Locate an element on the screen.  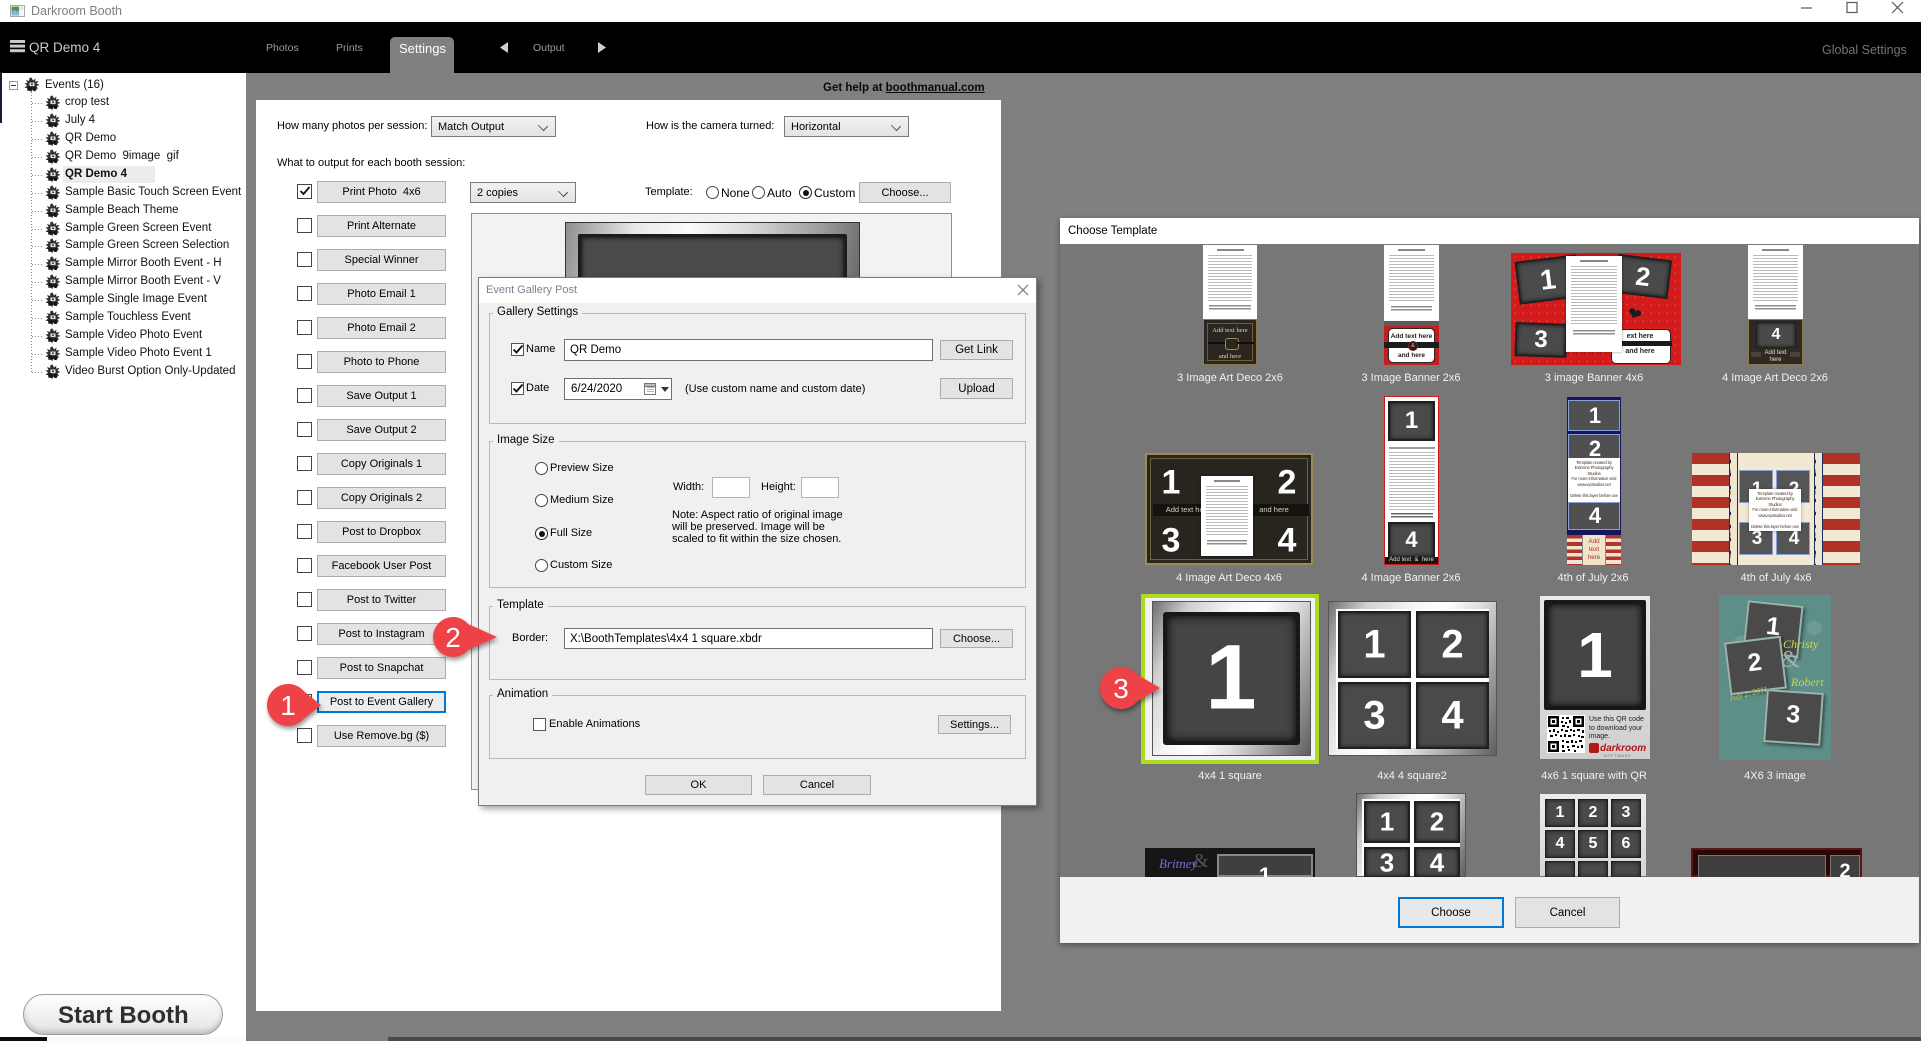
svg-text: 3 is located at coordinates (1121, 688).